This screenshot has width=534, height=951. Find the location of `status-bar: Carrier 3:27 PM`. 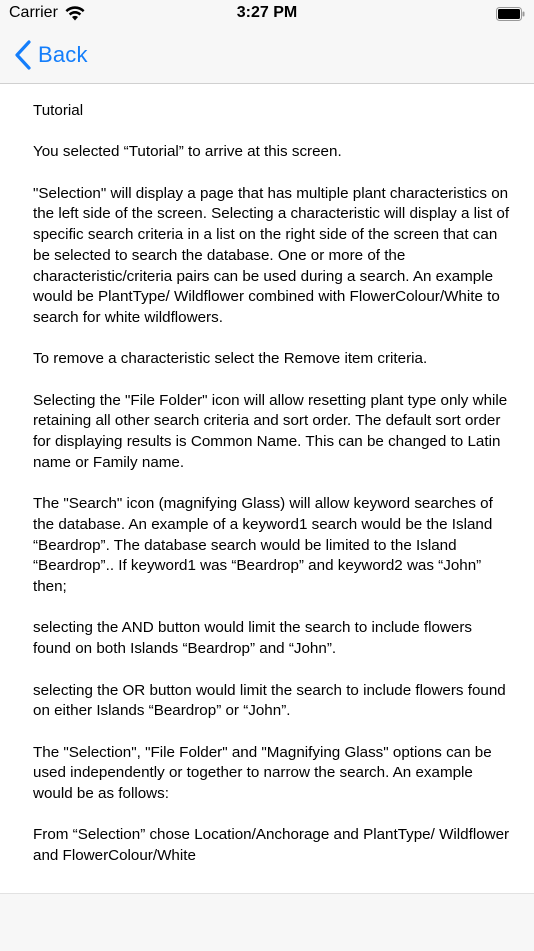

status-bar: Carrier 3:27 PM is located at coordinates (267, 14).